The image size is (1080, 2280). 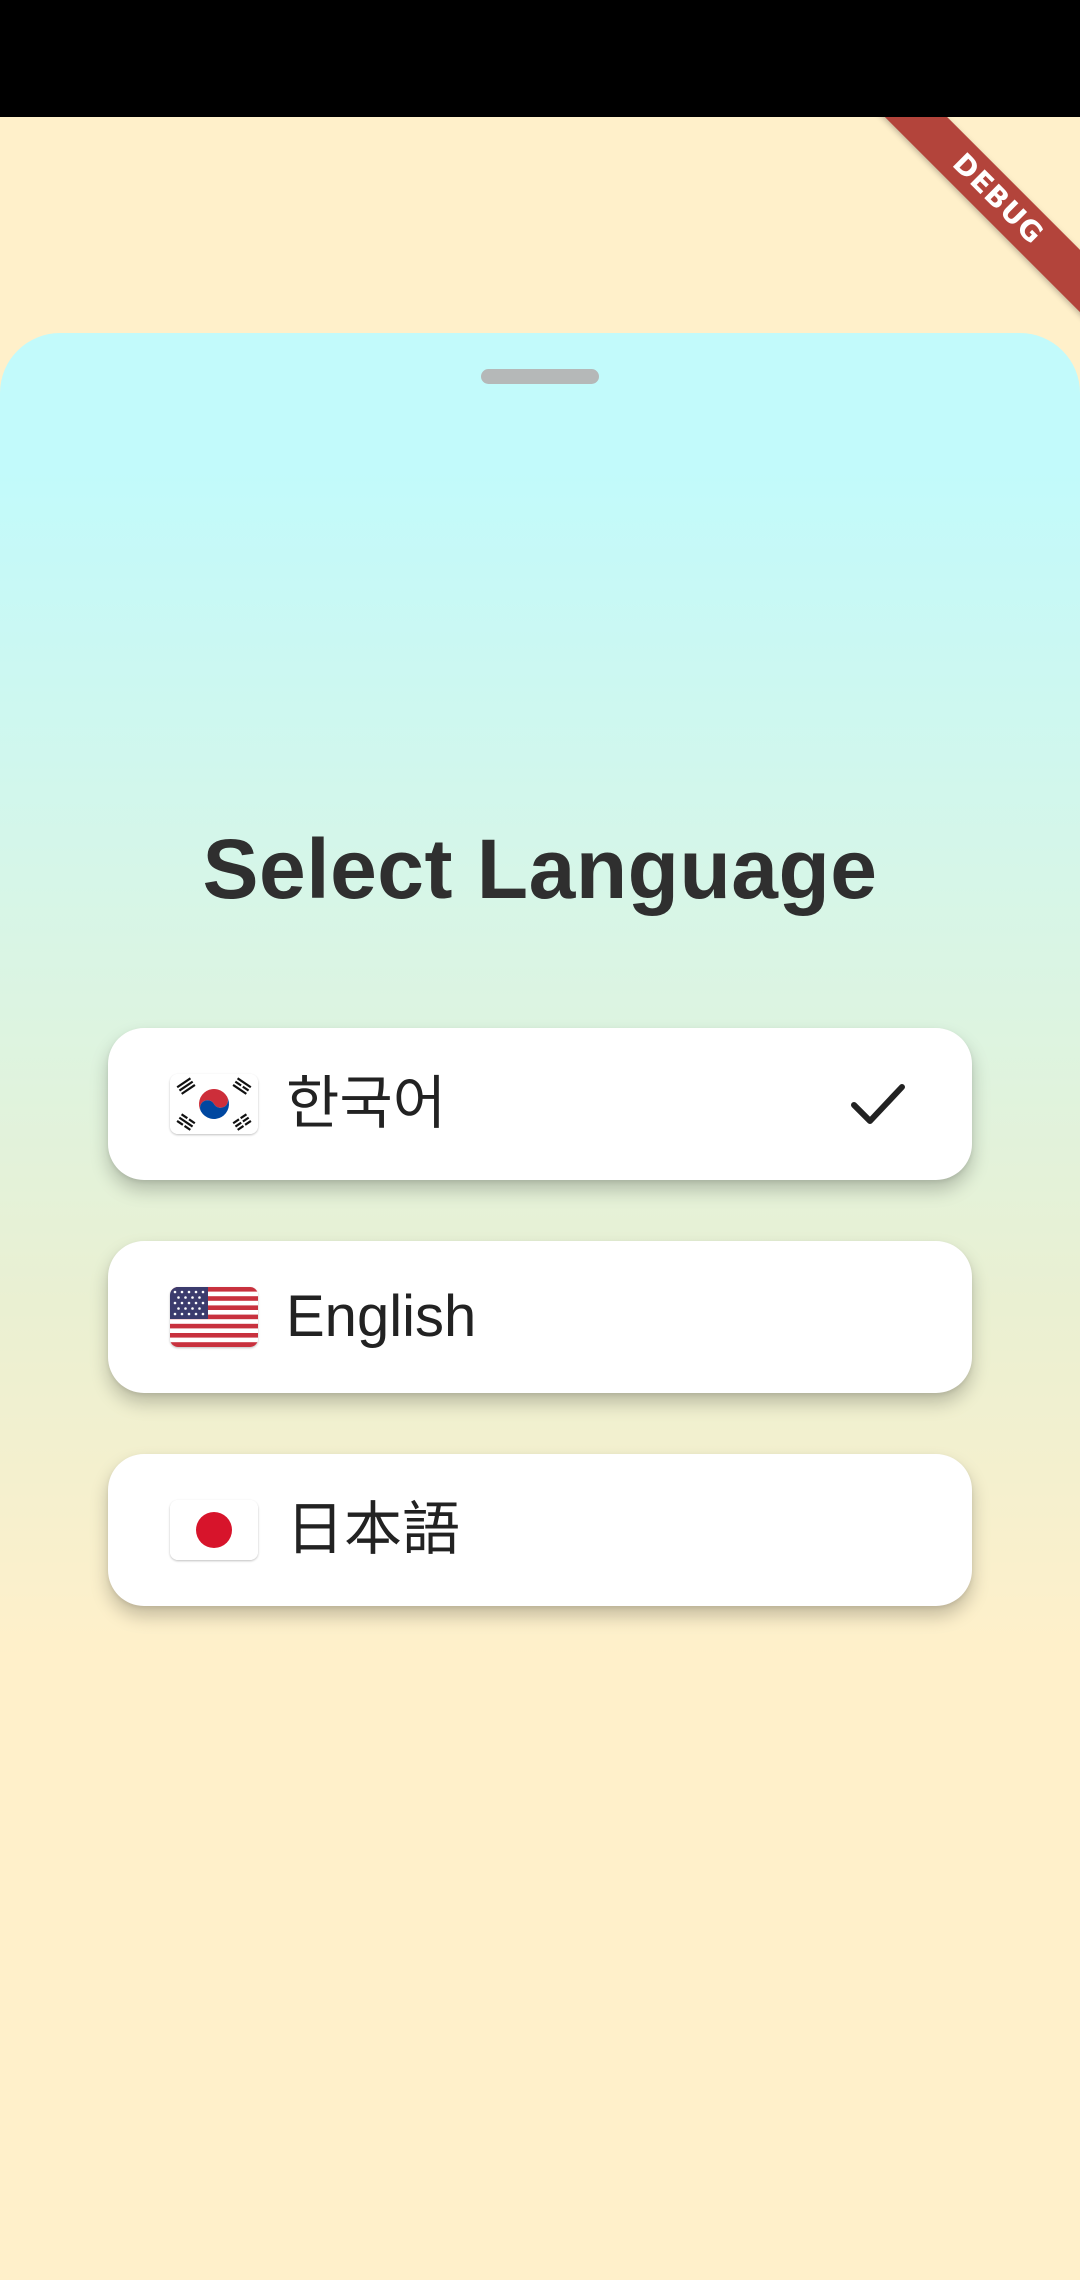 I want to click on drag-handle, so click(x=540, y=376).